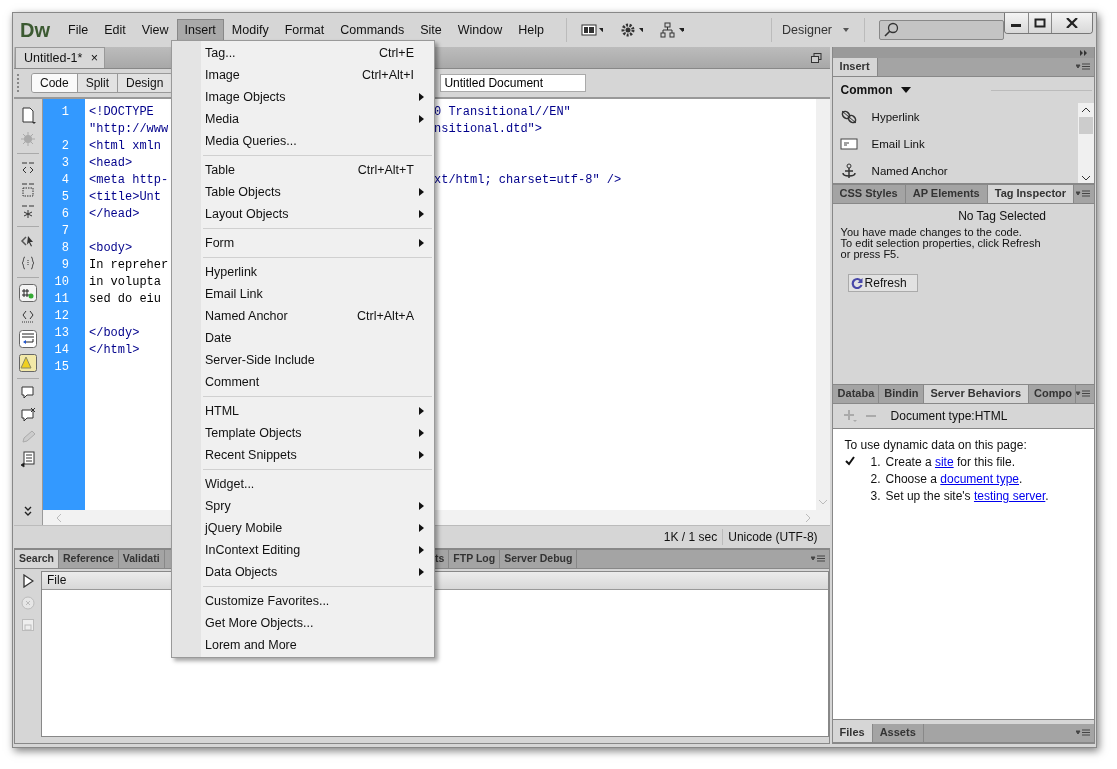  I want to click on menu-item: Window, so click(480, 30).